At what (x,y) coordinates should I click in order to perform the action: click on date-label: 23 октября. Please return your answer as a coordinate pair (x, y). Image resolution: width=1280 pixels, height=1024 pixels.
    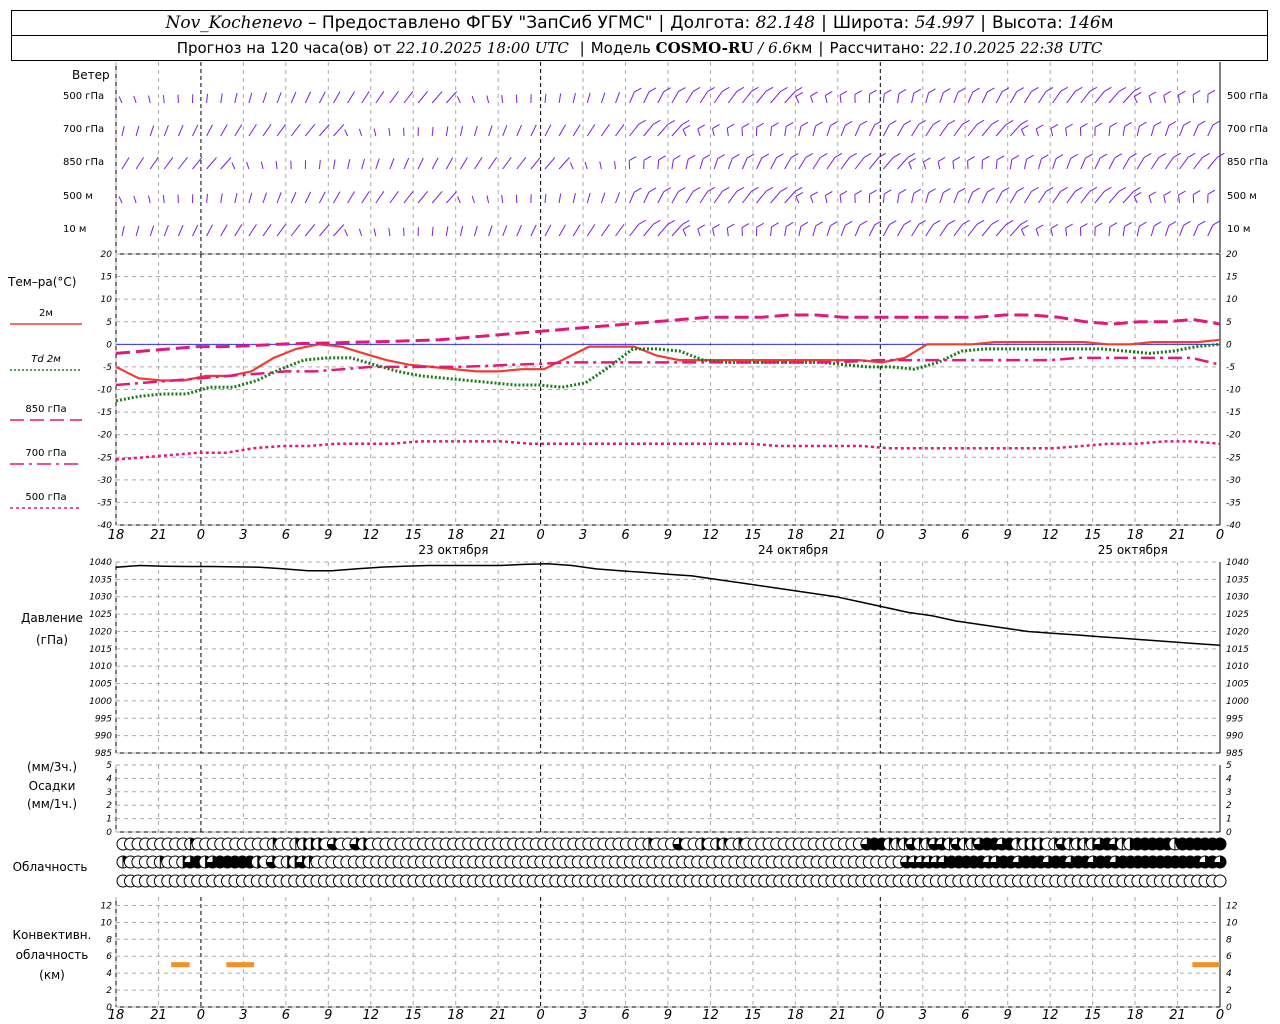
    Looking at the image, I should click on (453, 550).